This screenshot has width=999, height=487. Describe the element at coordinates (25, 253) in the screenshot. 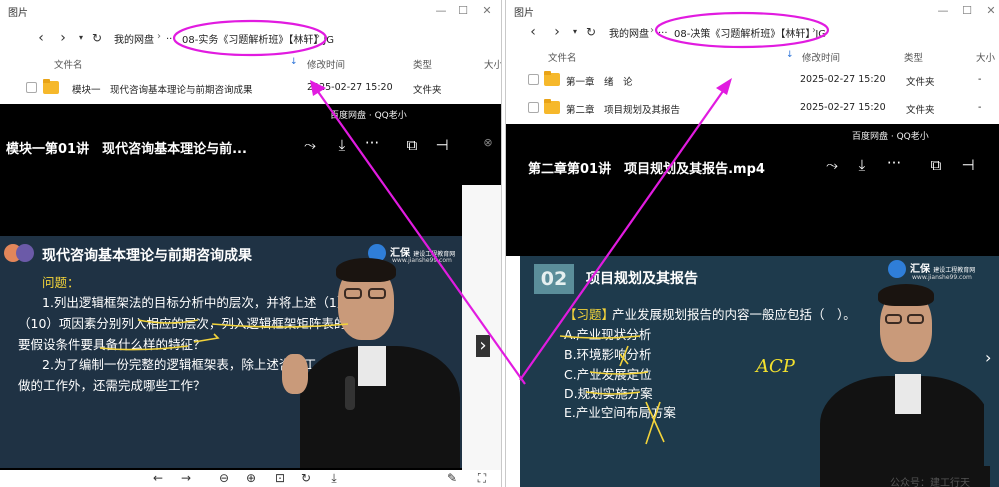

I see `bullet-icon` at that location.